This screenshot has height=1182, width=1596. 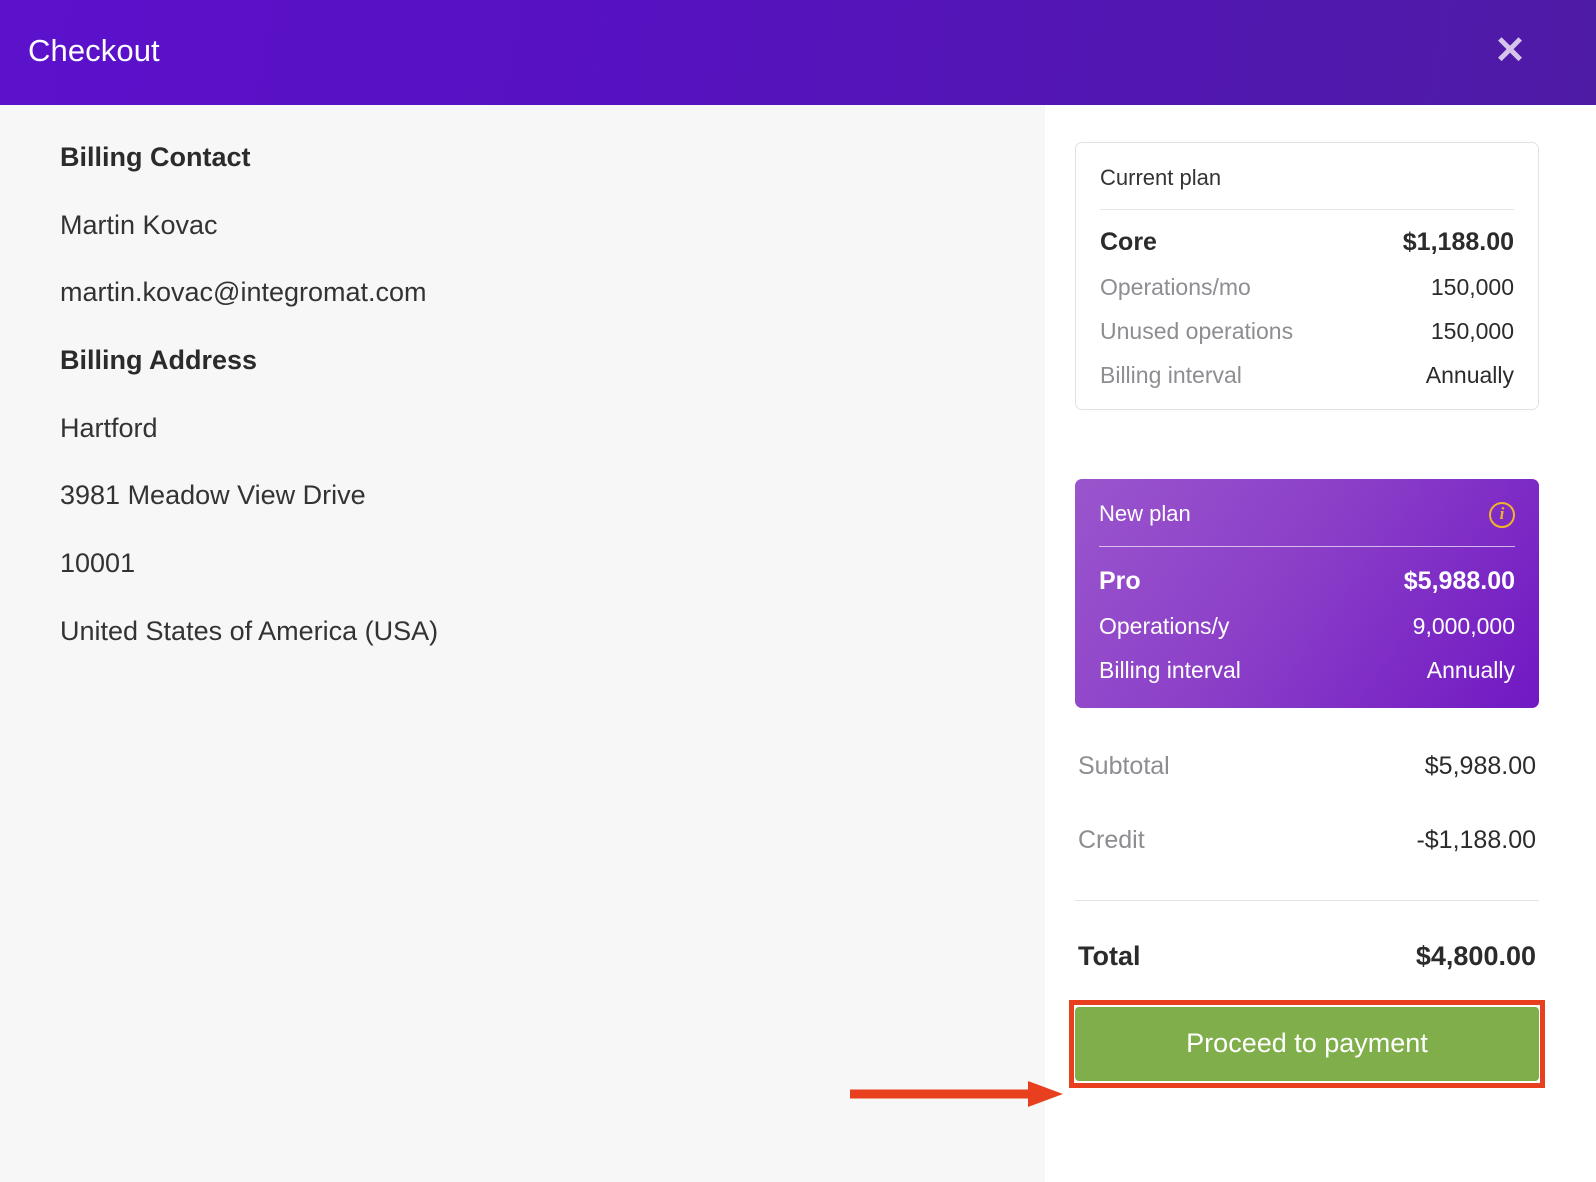 I want to click on current-plan-price: $1,188.00, so click(x=1458, y=242).